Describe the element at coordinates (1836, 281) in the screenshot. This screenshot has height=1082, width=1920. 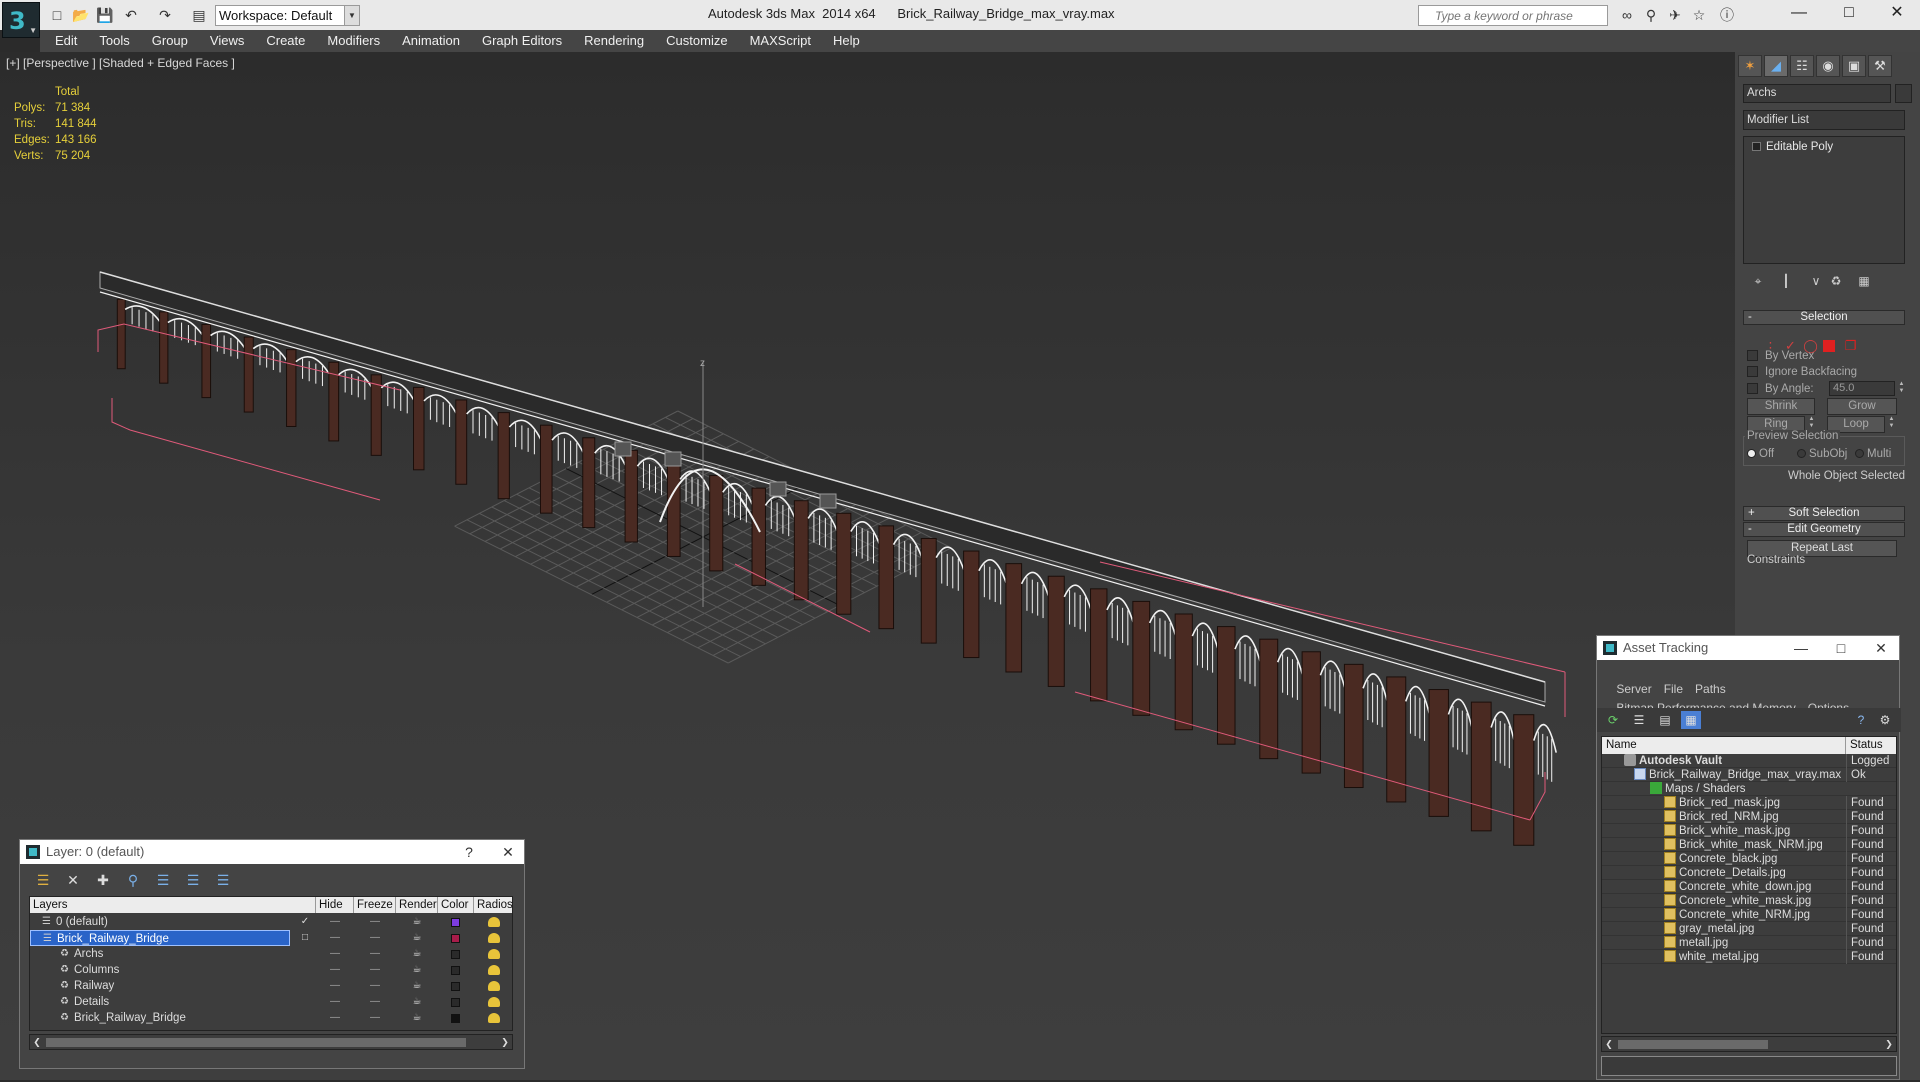
I see `remove-modifier-icon: ♻` at that location.